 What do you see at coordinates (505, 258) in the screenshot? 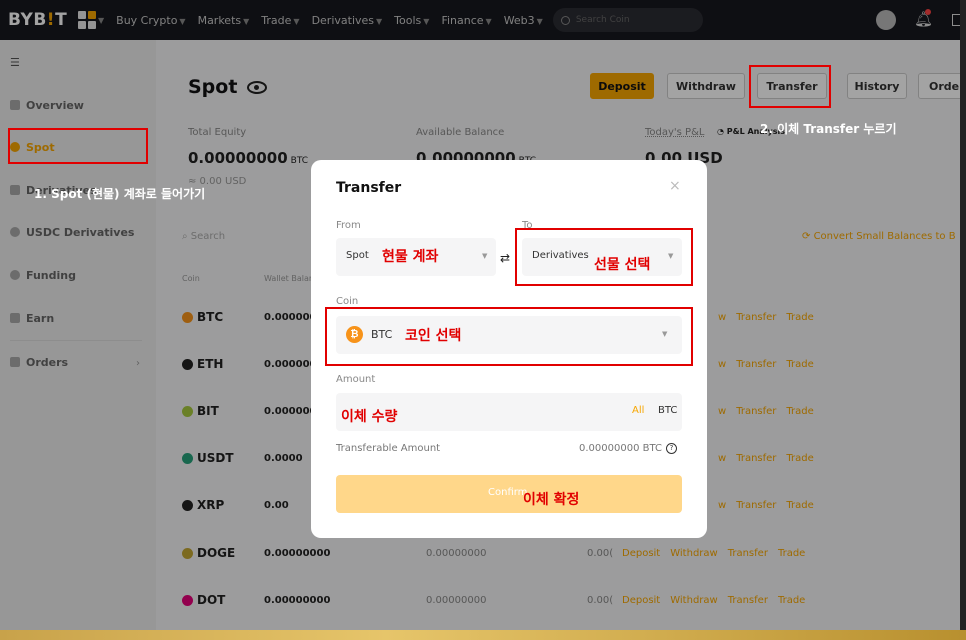
I see `swap-icon: ⇄` at bounding box center [505, 258].